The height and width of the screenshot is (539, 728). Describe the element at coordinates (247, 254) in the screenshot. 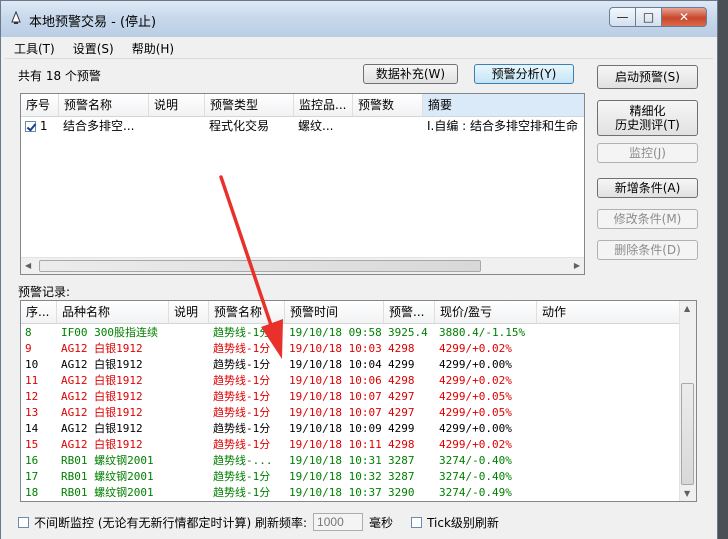

I see `arrow-shaft` at that location.